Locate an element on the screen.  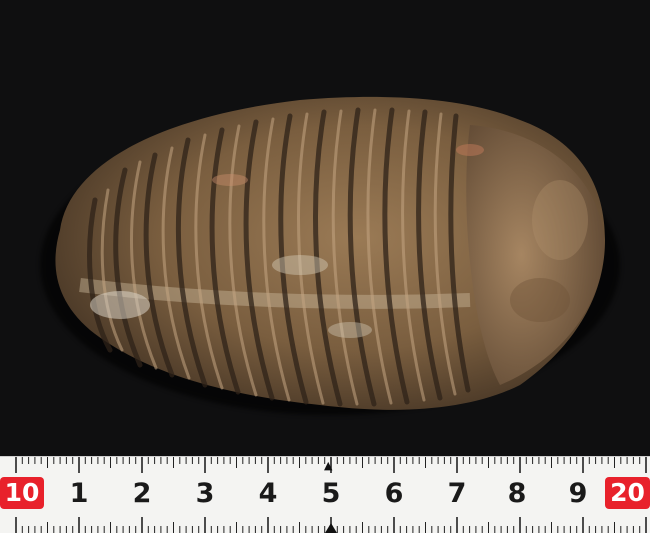
center-pointer-icon: ▲ is located at coordinates (328, 465).